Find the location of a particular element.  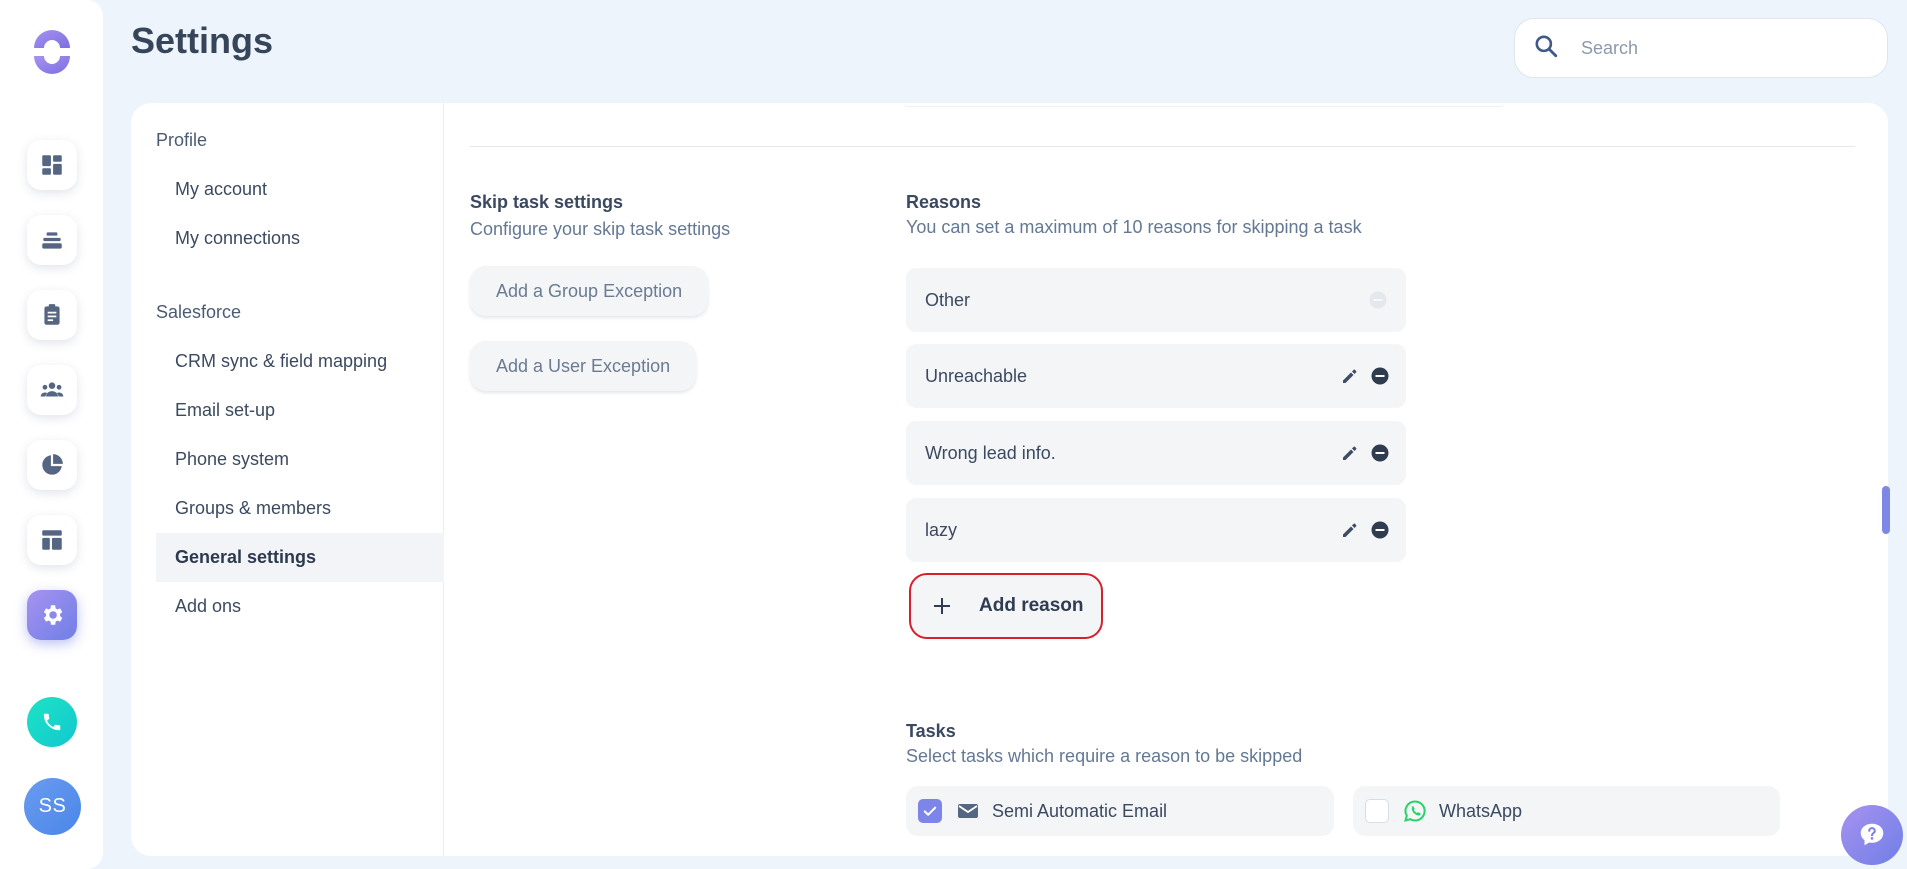

task-option-whatsapp: WhatsApp is located at coordinates (1566, 811).